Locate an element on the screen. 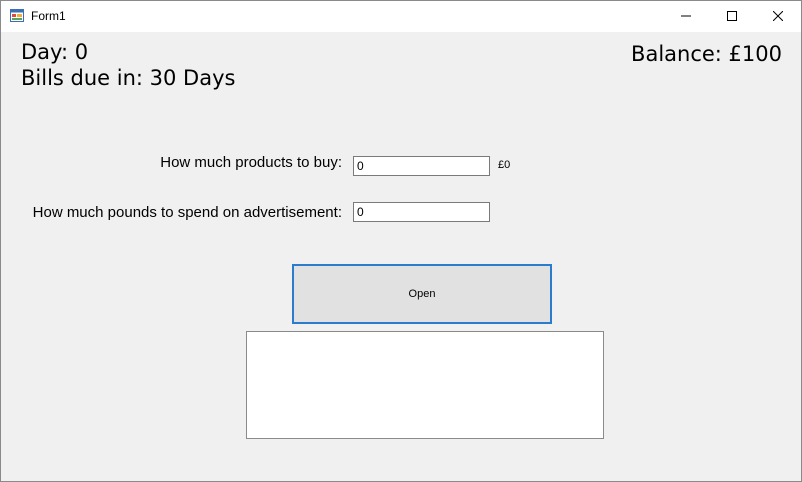  output-box is located at coordinates (425, 385).